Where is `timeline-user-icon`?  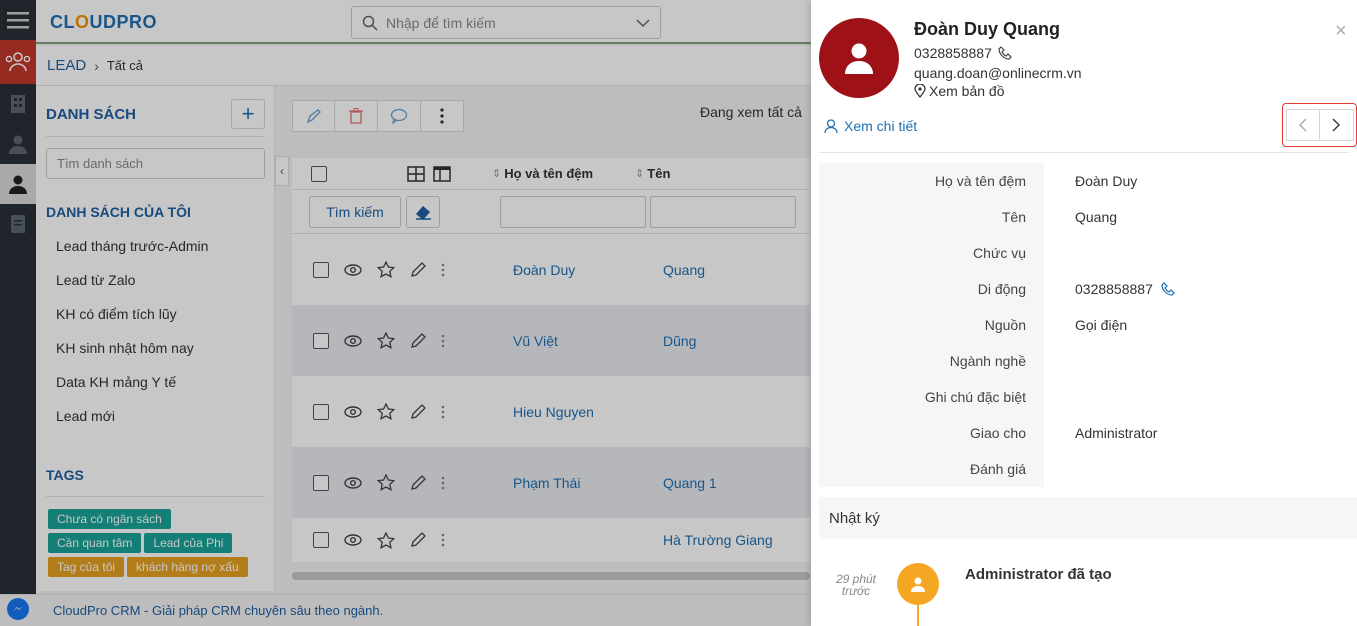
timeline-user-icon is located at coordinates (918, 584).